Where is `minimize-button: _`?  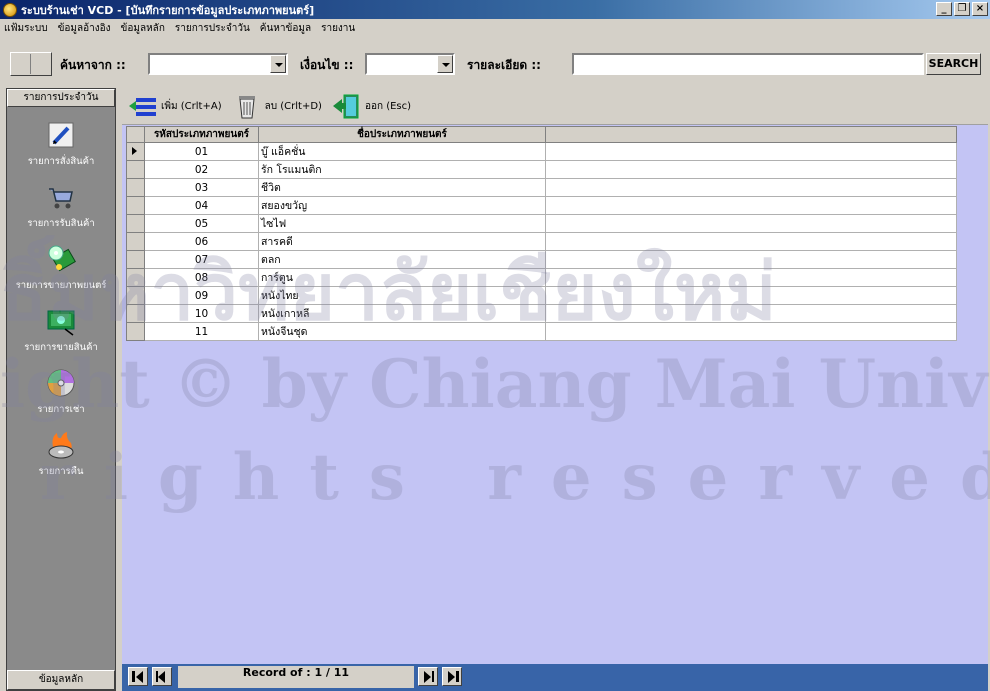
minimize-button: _ is located at coordinates (944, 9).